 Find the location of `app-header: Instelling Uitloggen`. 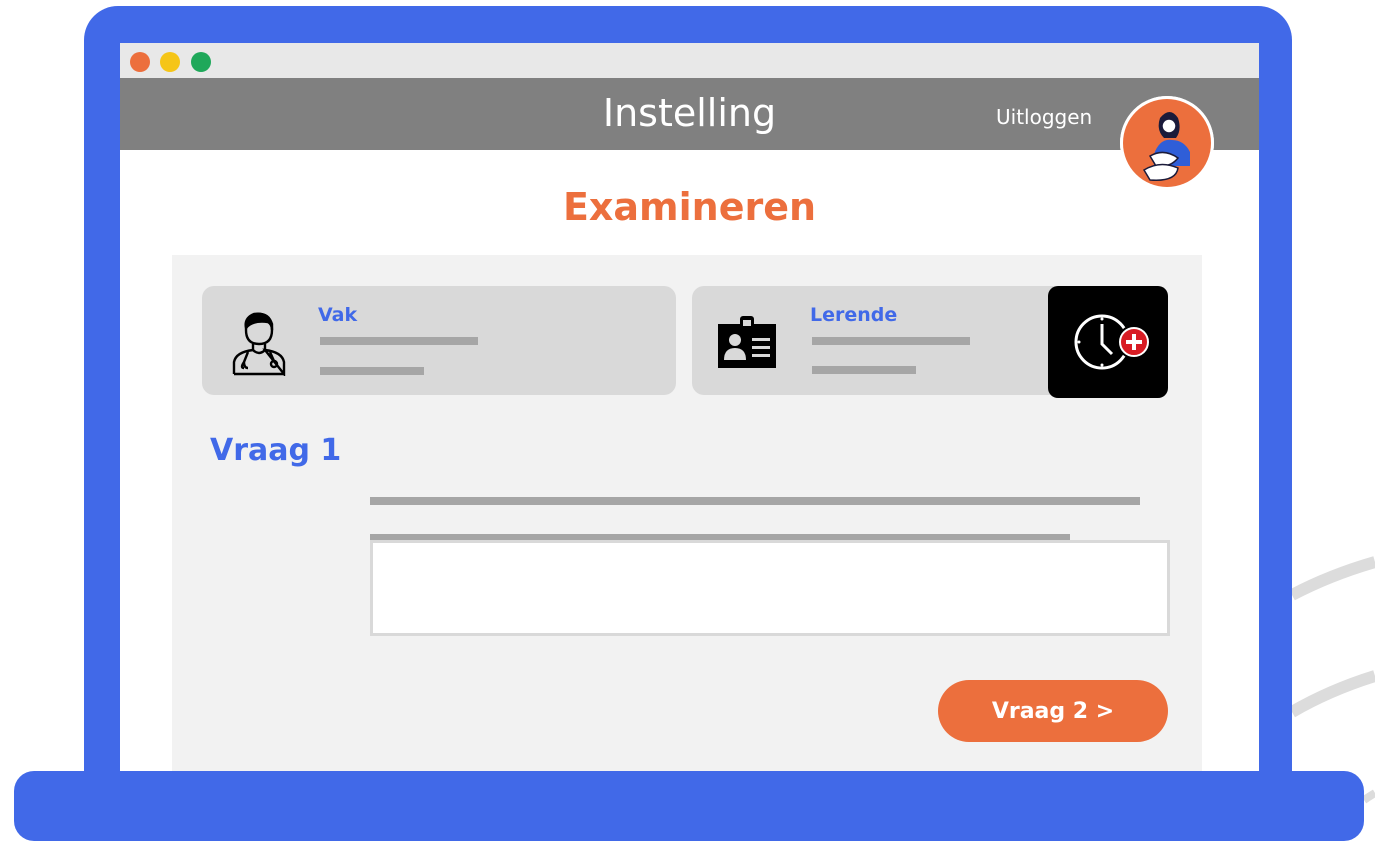

app-header: Instelling Uitloggen is located at coordinates (689, 114).